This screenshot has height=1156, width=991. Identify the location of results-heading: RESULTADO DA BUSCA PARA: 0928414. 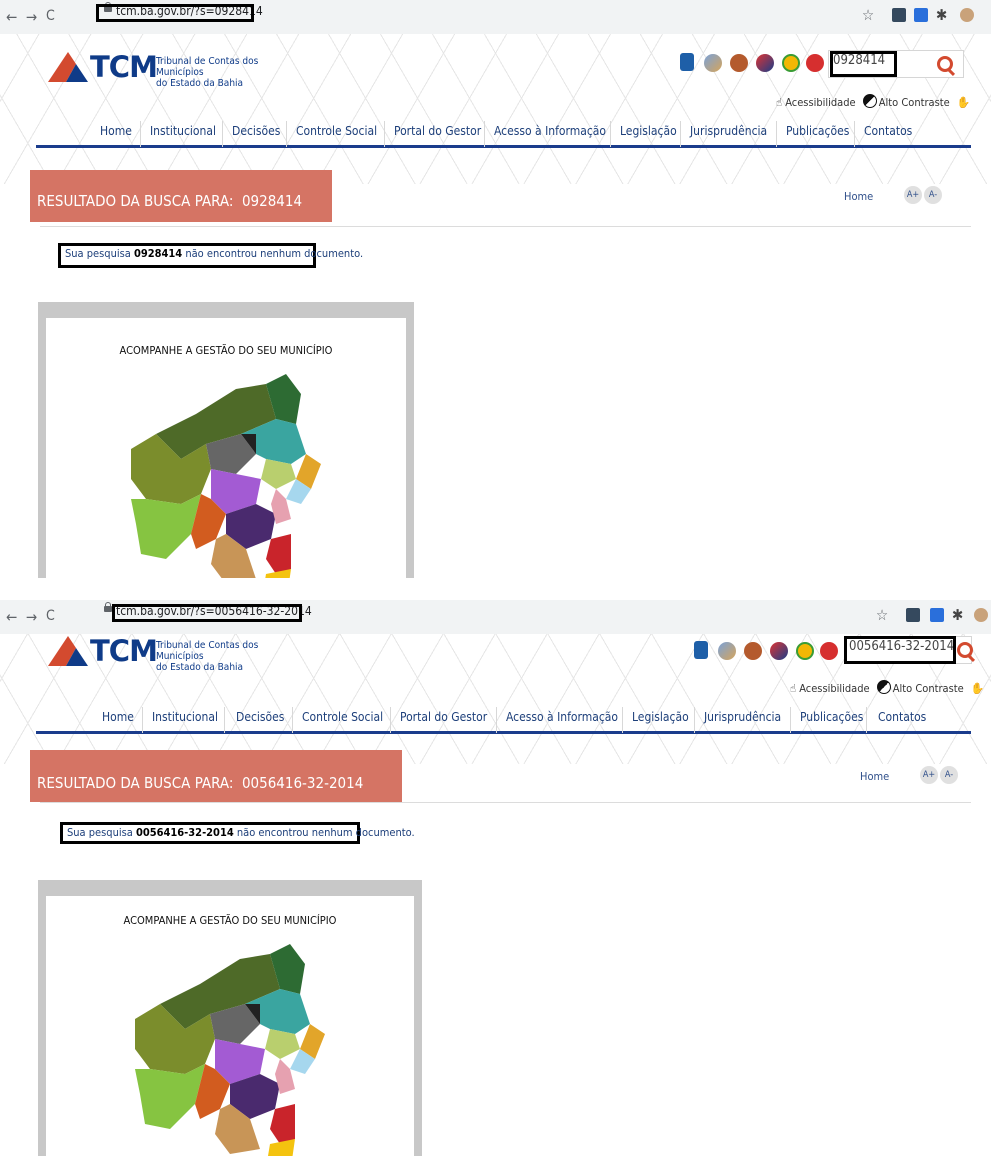
(169, 201).